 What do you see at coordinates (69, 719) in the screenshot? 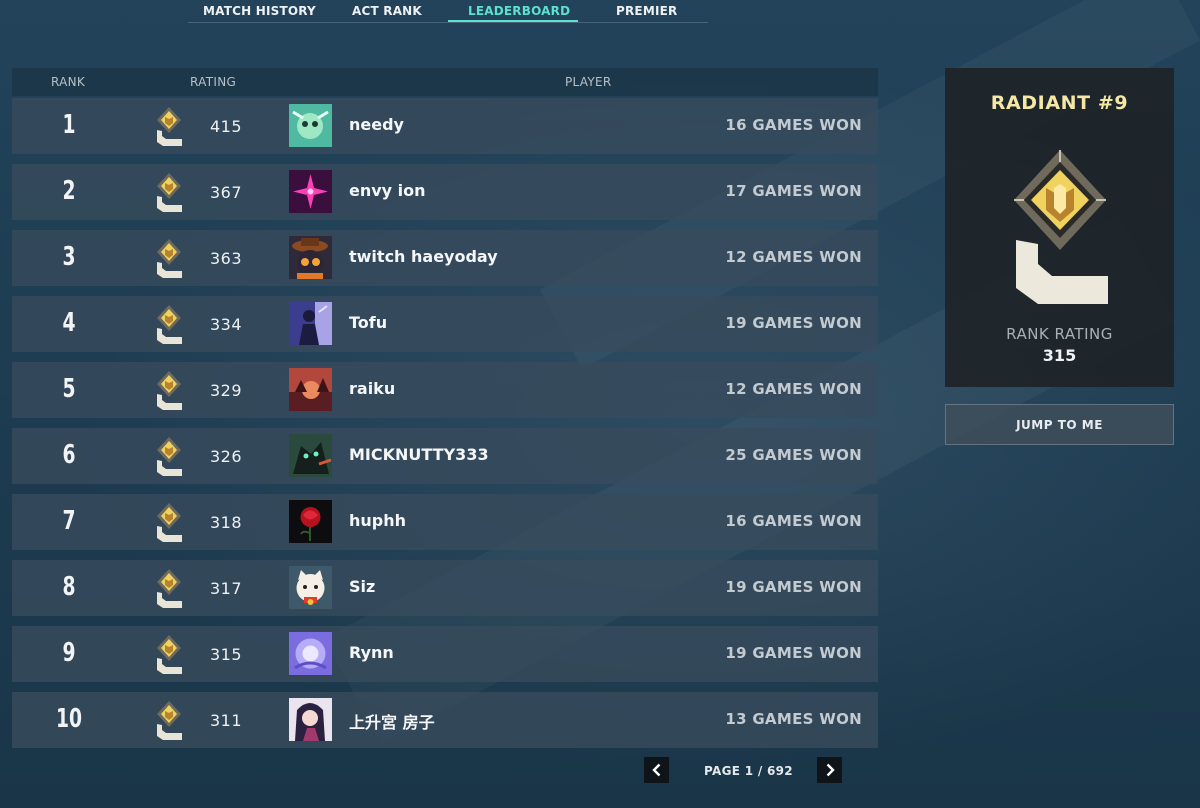
I see `rank-number: 10` at bounding box center [69, 719].